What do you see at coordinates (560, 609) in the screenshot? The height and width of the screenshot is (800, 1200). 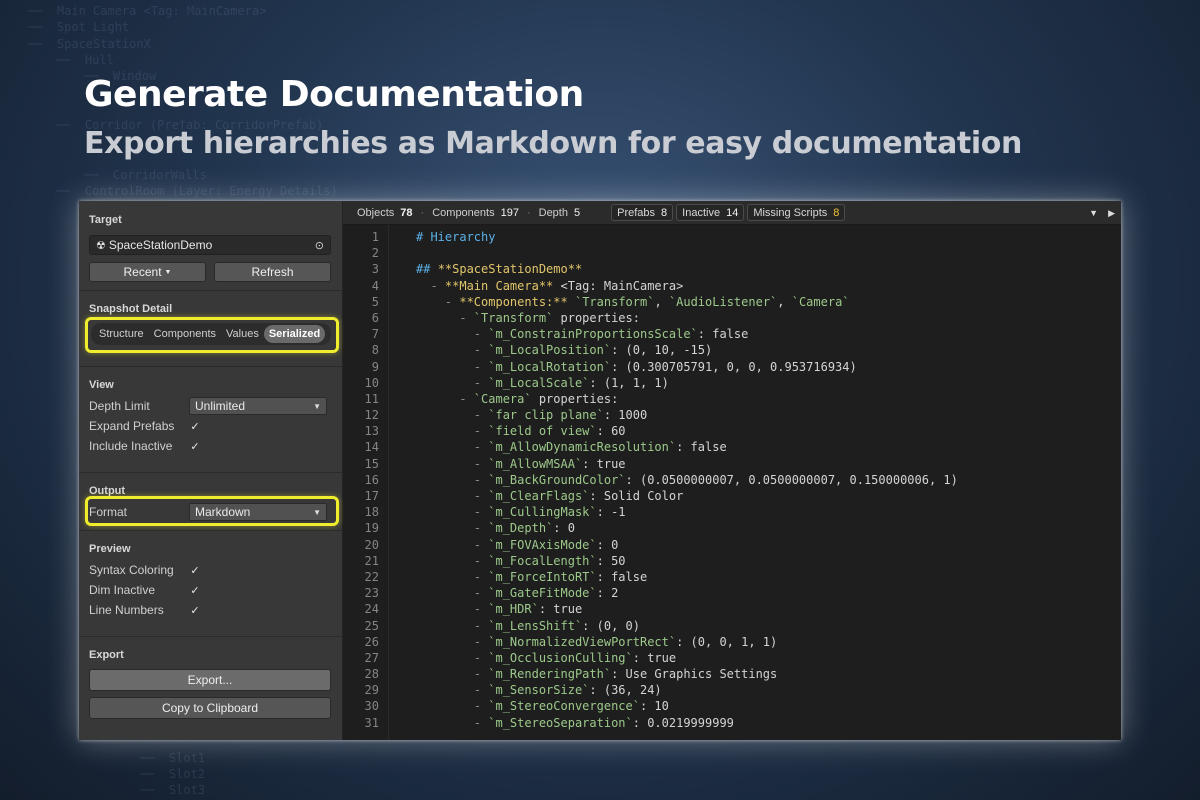 I see `code-token: : true` at bounding box center [560, 609].